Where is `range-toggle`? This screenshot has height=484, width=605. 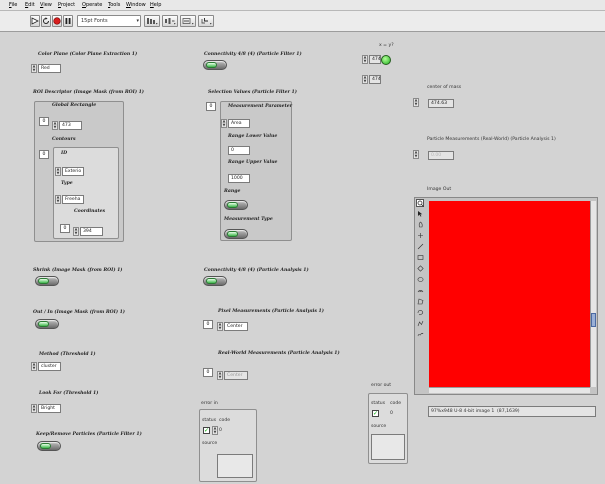 range-toggle is located at coordinates (236, 205).